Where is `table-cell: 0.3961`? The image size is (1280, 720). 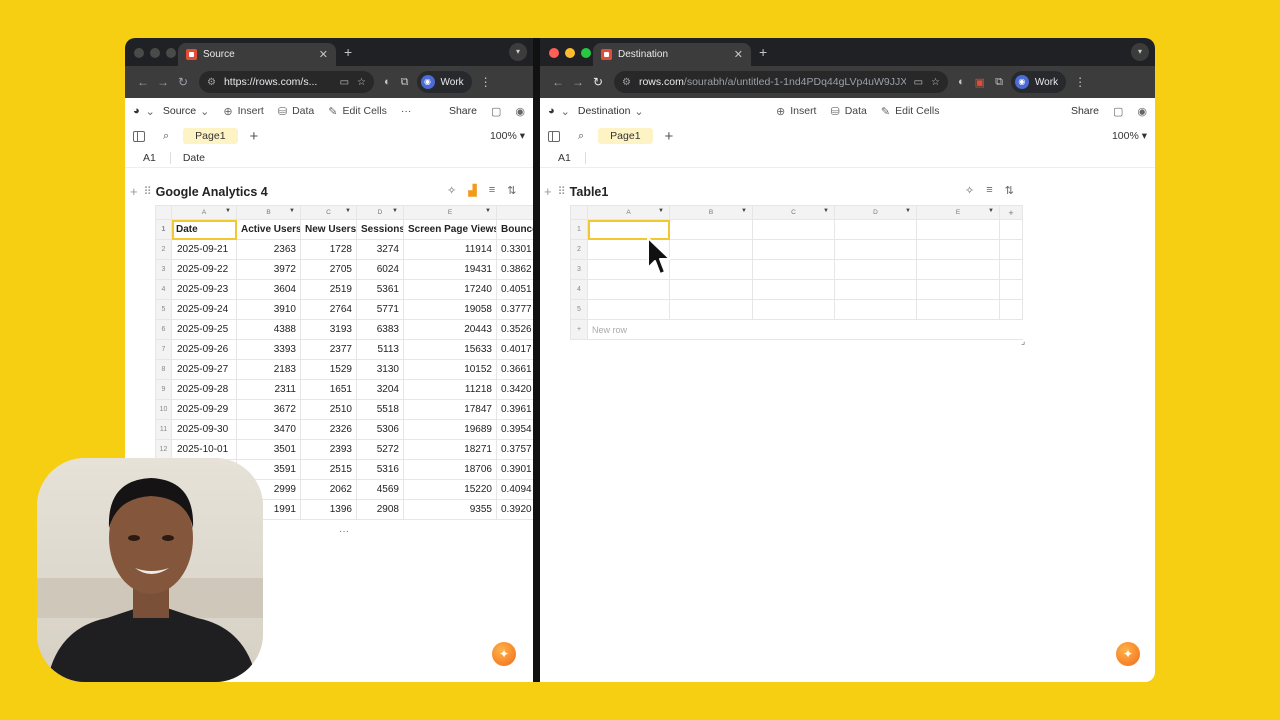
table-cell: 0.3961 is located at coordinates (514, 409).